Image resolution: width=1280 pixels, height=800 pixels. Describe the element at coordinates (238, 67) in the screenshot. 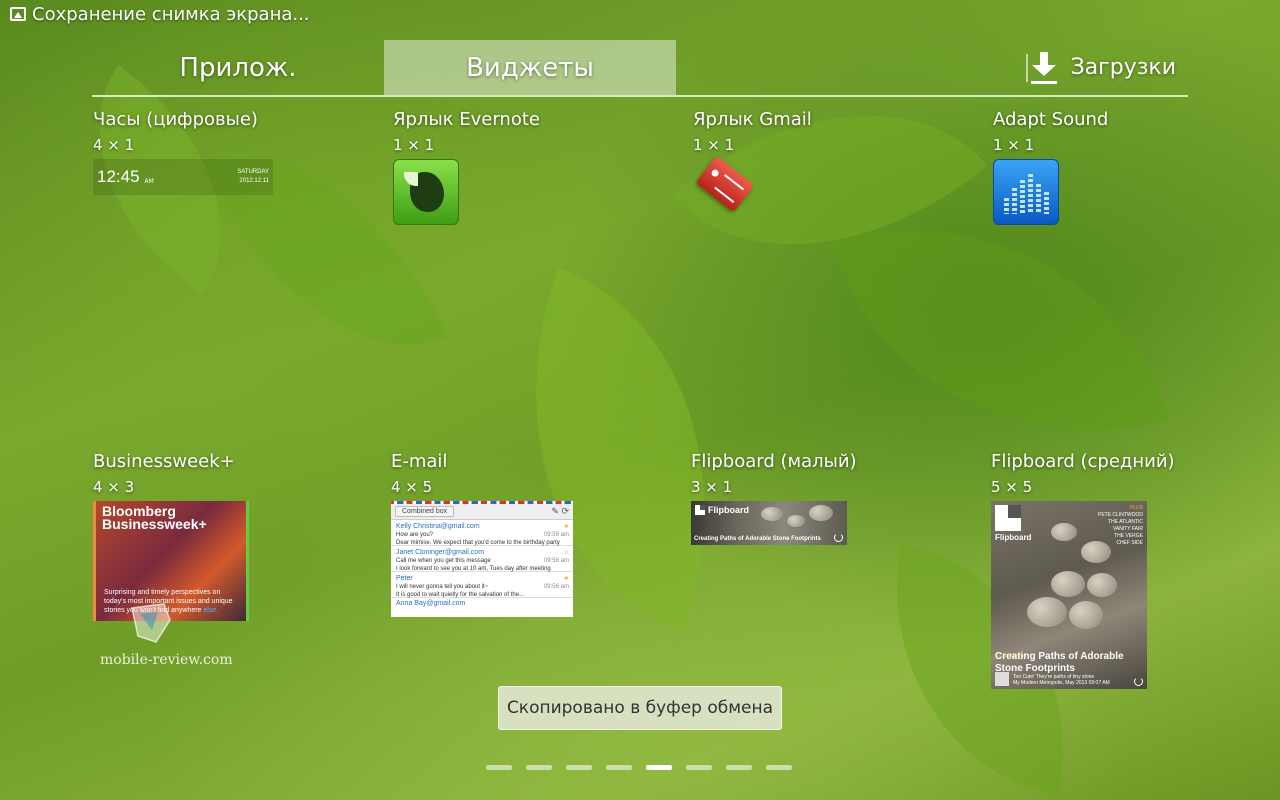

I see `tab-apps: Прилож.` at that location.